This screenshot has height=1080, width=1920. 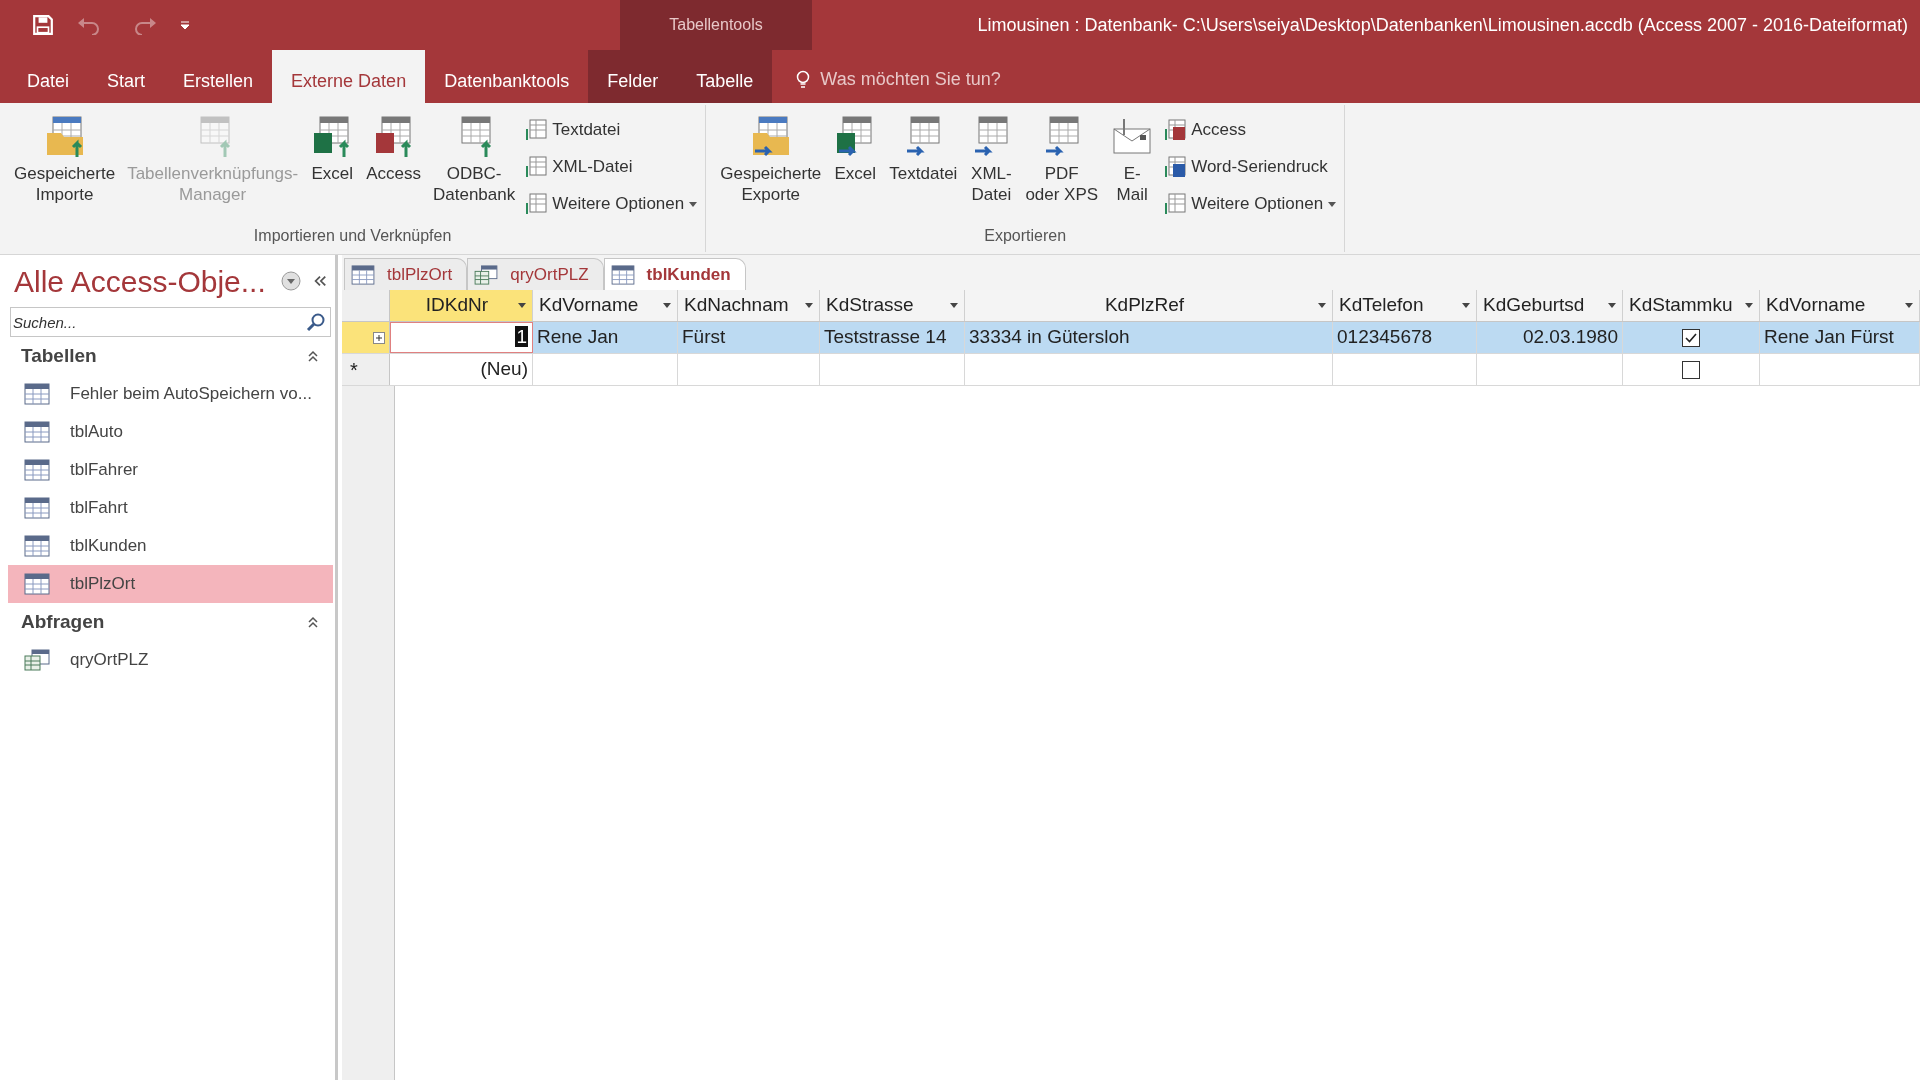 I want to click on column-header: KdTelefon, so click(x=1405, y=305).